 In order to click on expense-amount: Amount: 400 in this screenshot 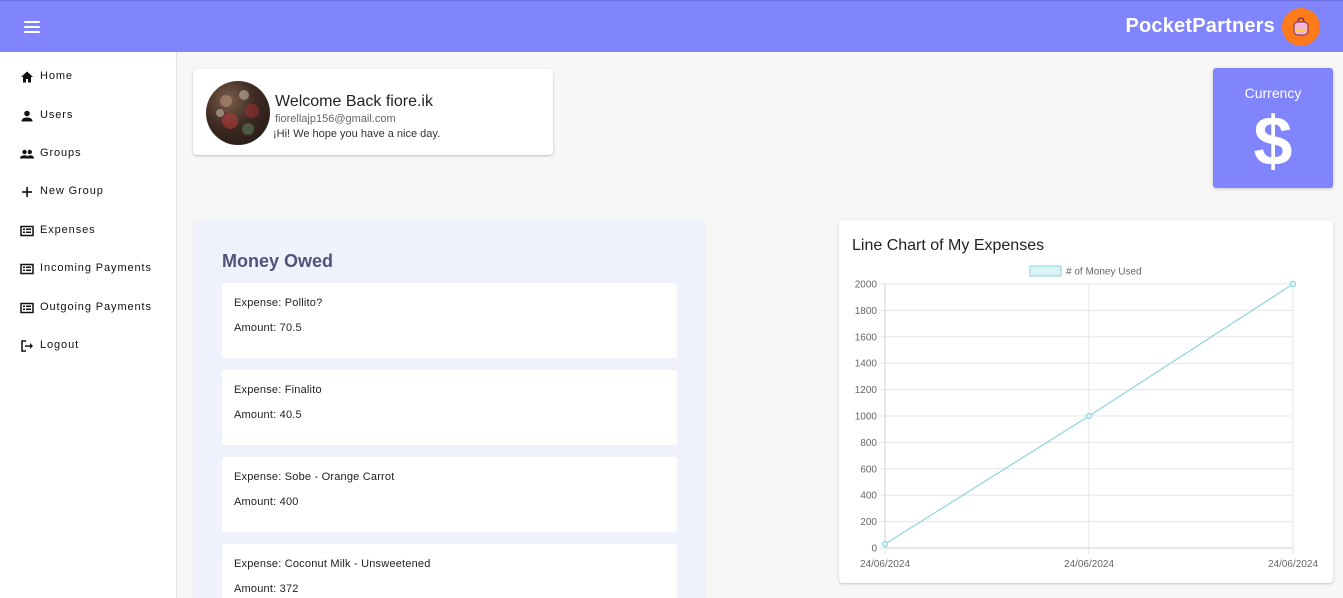, I will do `click(266, 502)`.